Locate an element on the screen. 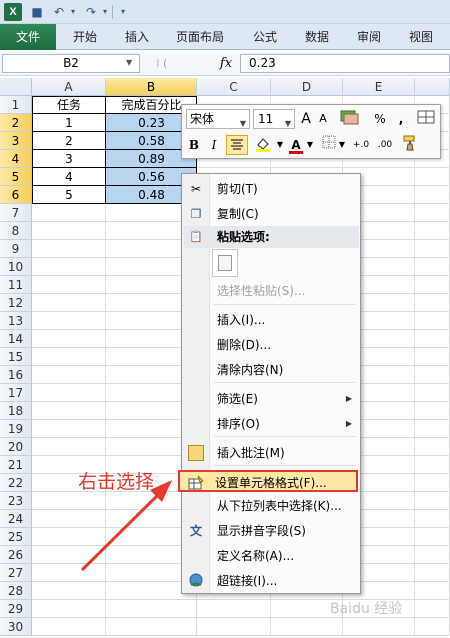  cell-a5: 4 is located at coordinates (69, 177).